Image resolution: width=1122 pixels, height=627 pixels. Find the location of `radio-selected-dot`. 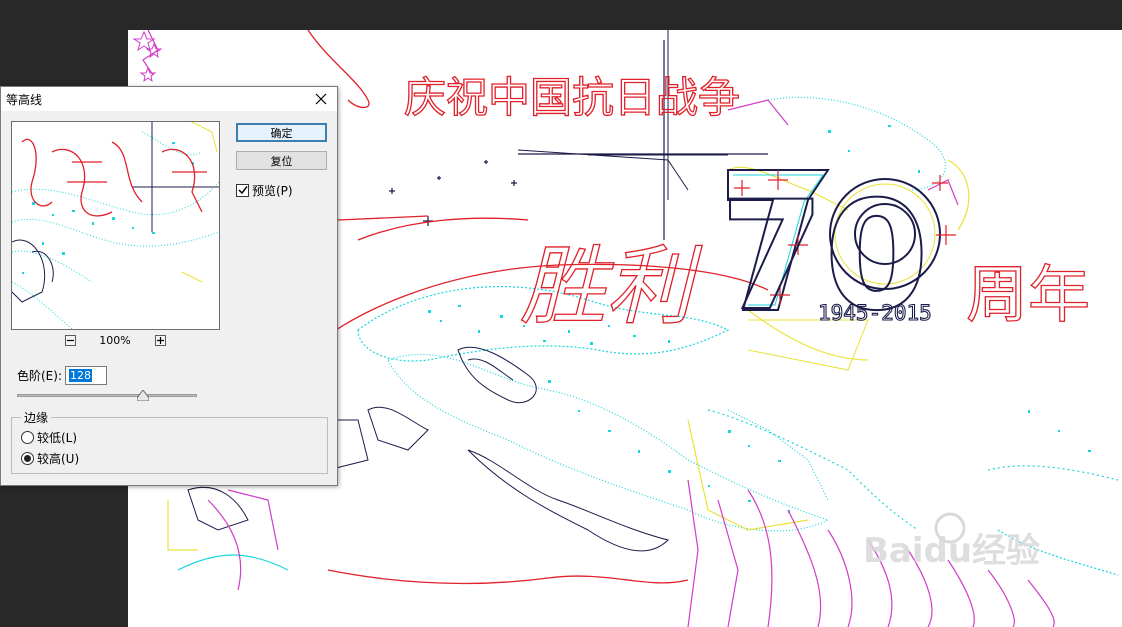

radio-selected-dot is located at coordinates (27, 458).